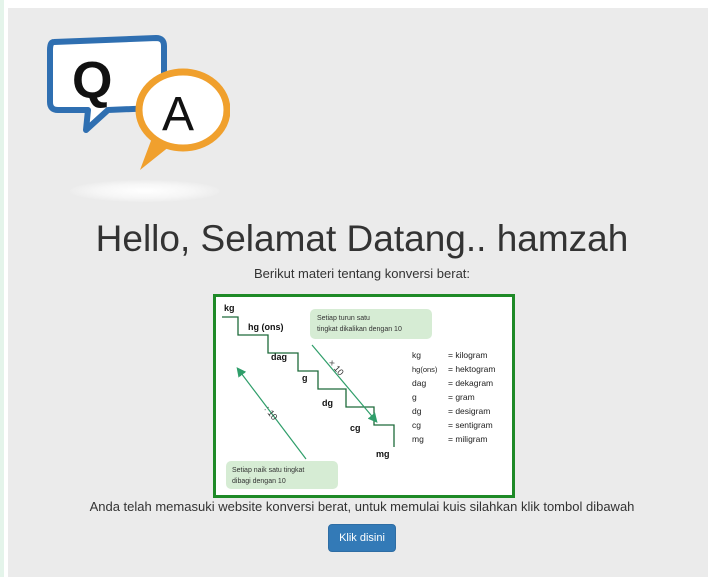 The width and height of the screenshot is (708, 577). Describe the element at coordinates (336, 368) in the screenshot. I see `down-arrow-label: × 10` at that location.